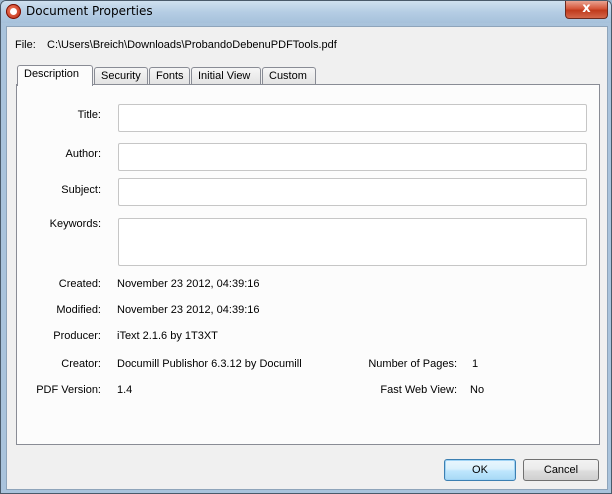 This screenshot has height=494, width=612. Describe the element at coordinates (169, 75) in the screenshot. I see `tab-fonts: Fonts` at that location.